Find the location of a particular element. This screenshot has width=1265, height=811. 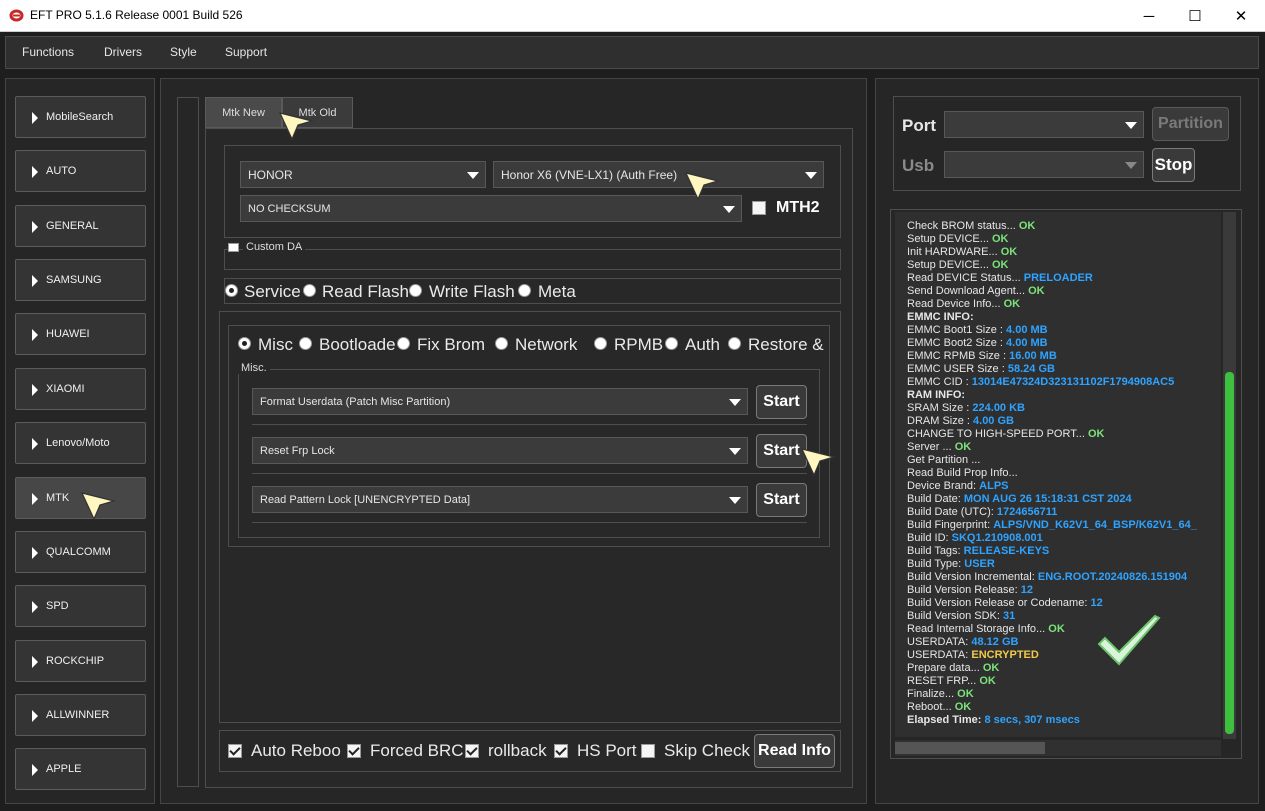

usb-label: Usb is located at coordinates (918, 165).